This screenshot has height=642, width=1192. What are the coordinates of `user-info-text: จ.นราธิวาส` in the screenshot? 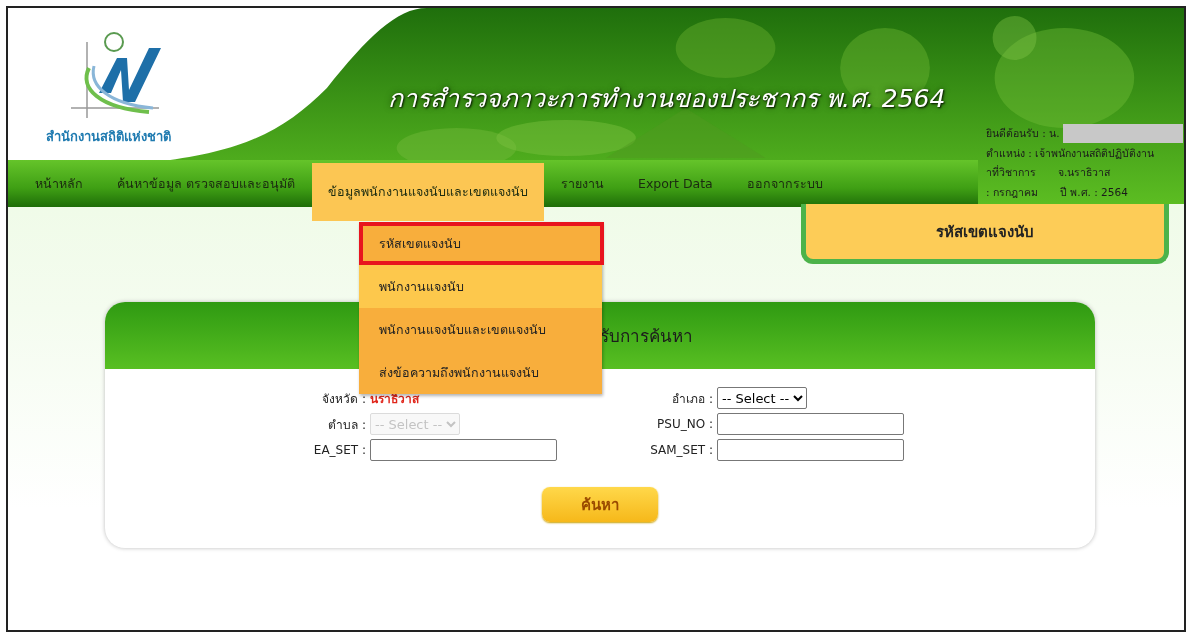 It's located at (1084, 172).